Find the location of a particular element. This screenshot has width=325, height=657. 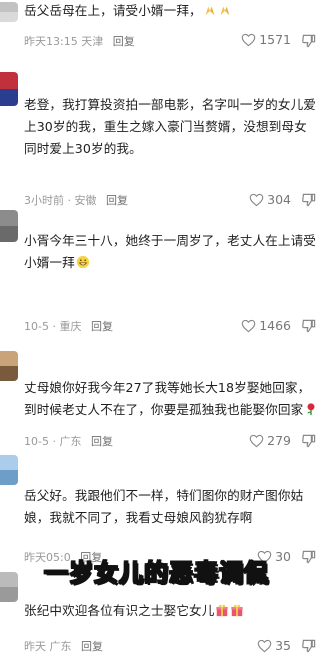

like-button: 304 is located at coordinates (270, 199).